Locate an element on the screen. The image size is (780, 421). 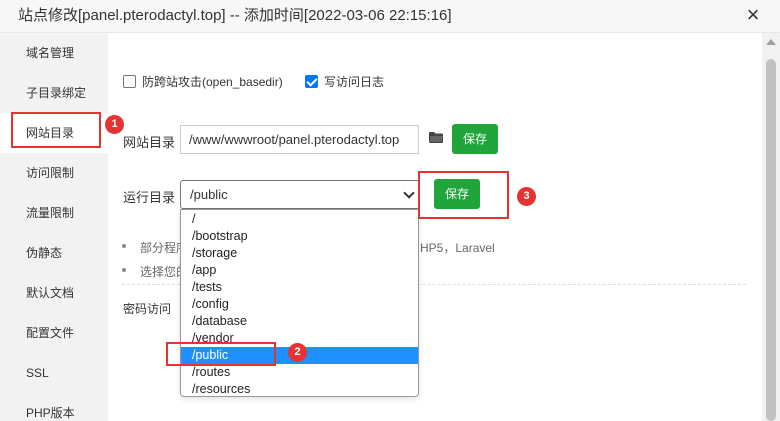
annotation-badge-3: 3 is located at coordinates (526, 196).